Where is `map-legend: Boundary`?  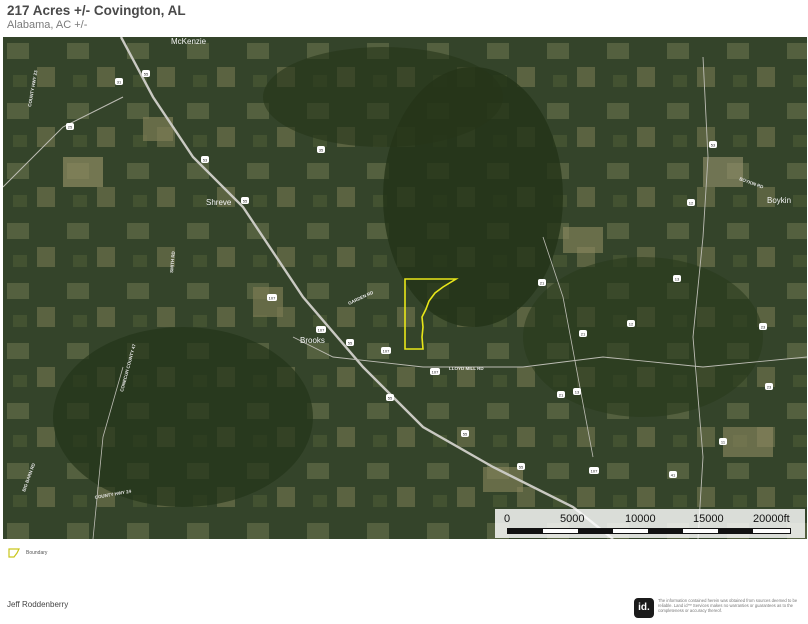
map-legend: Boundary is located at coordinates (27, 553).